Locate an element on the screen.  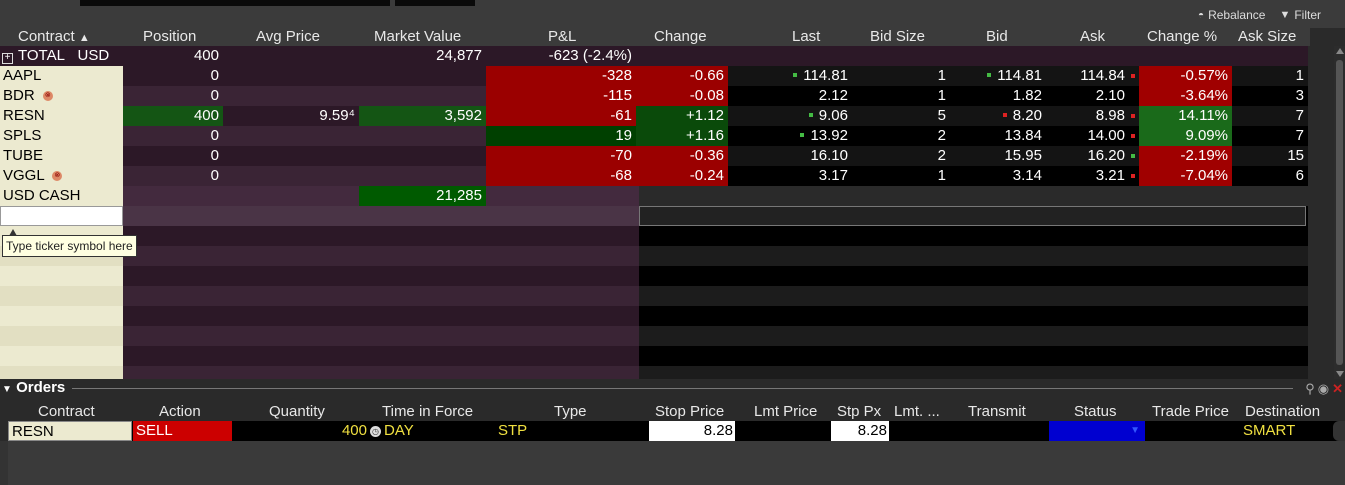
col-change-pct: Change % is located at coordinates (1182, 37).